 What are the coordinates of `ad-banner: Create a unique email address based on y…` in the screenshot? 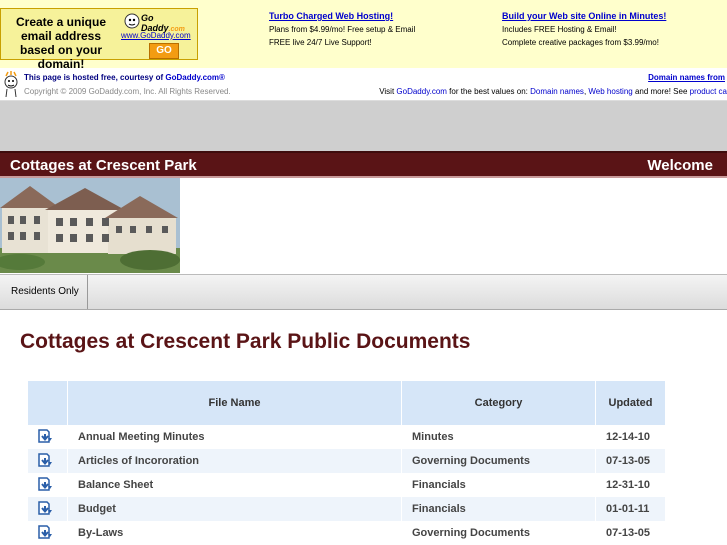 It's located at (363, 35).